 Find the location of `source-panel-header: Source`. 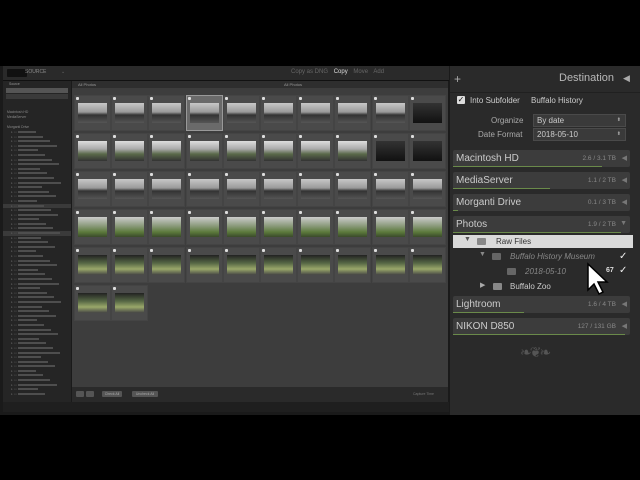

source-panel-header: Source is located at coordinates (37, 84).